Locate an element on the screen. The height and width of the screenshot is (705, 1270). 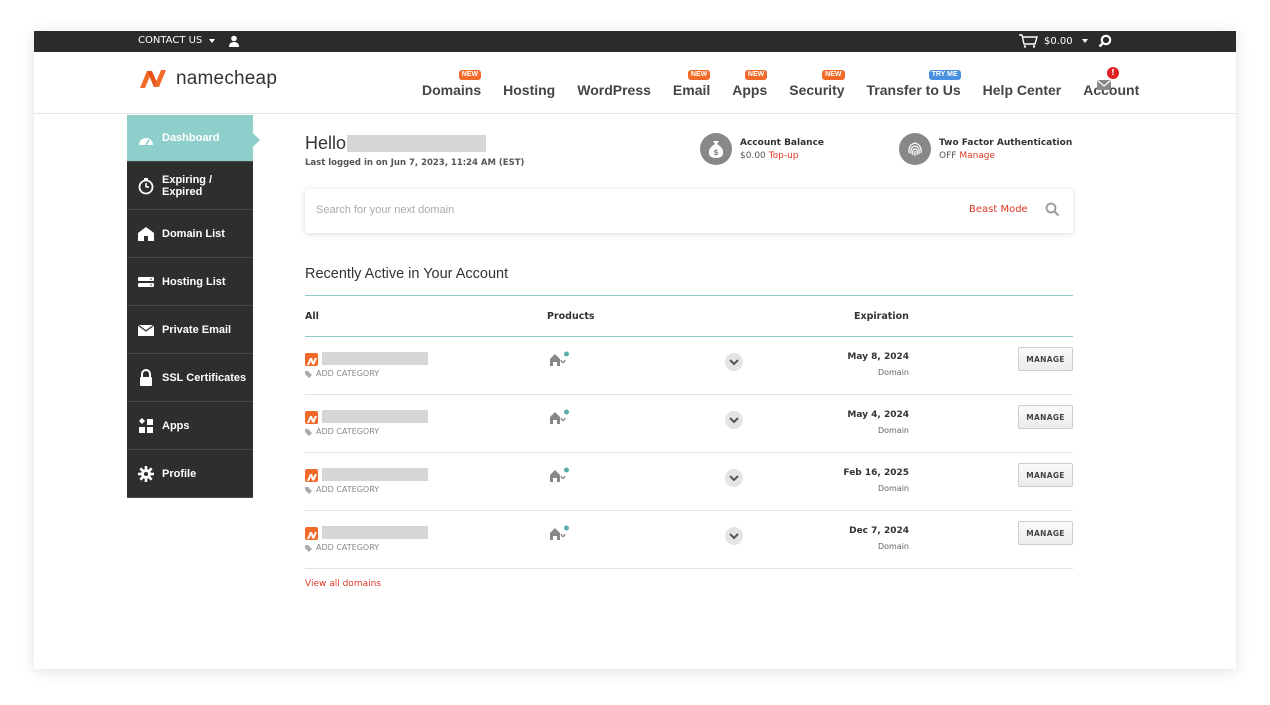
domain-search-input is located at coordinates (626, 210).